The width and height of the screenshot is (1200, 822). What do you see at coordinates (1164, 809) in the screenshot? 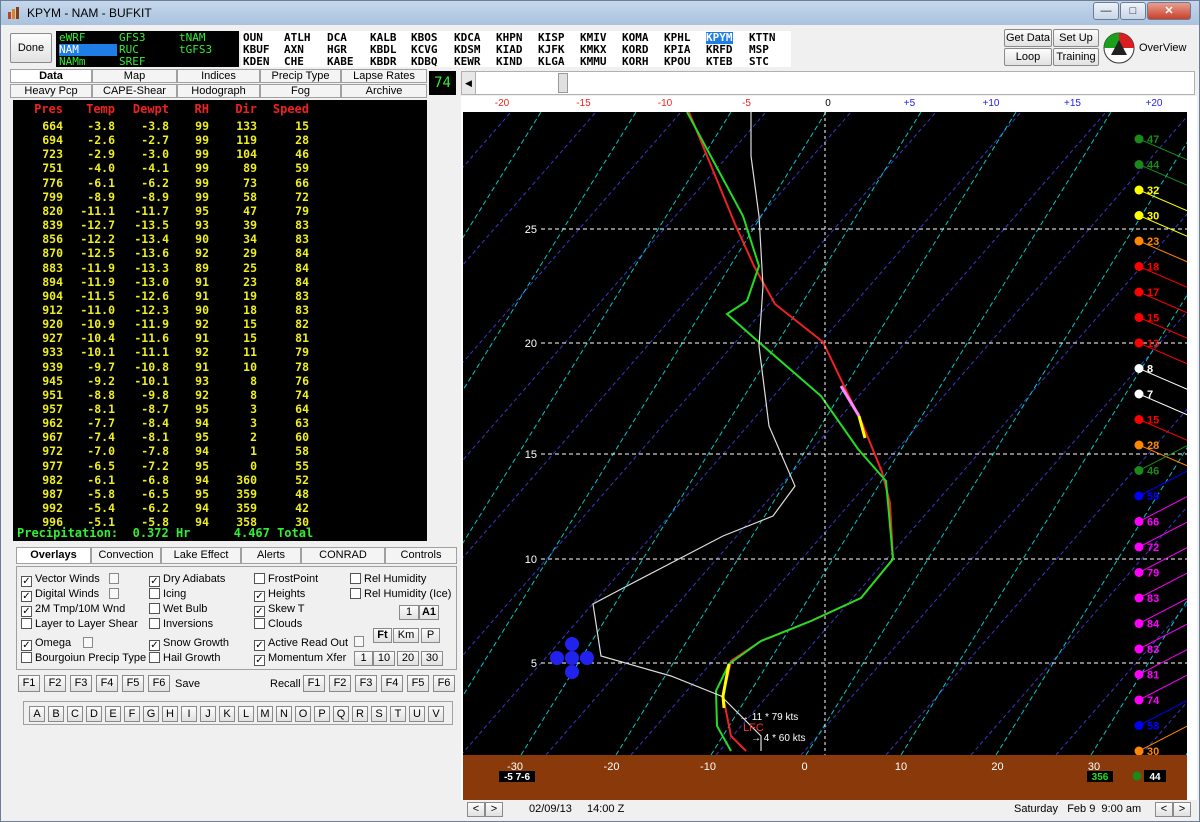
I see `status-prev-button: <` at bounding box center [1164, 809].